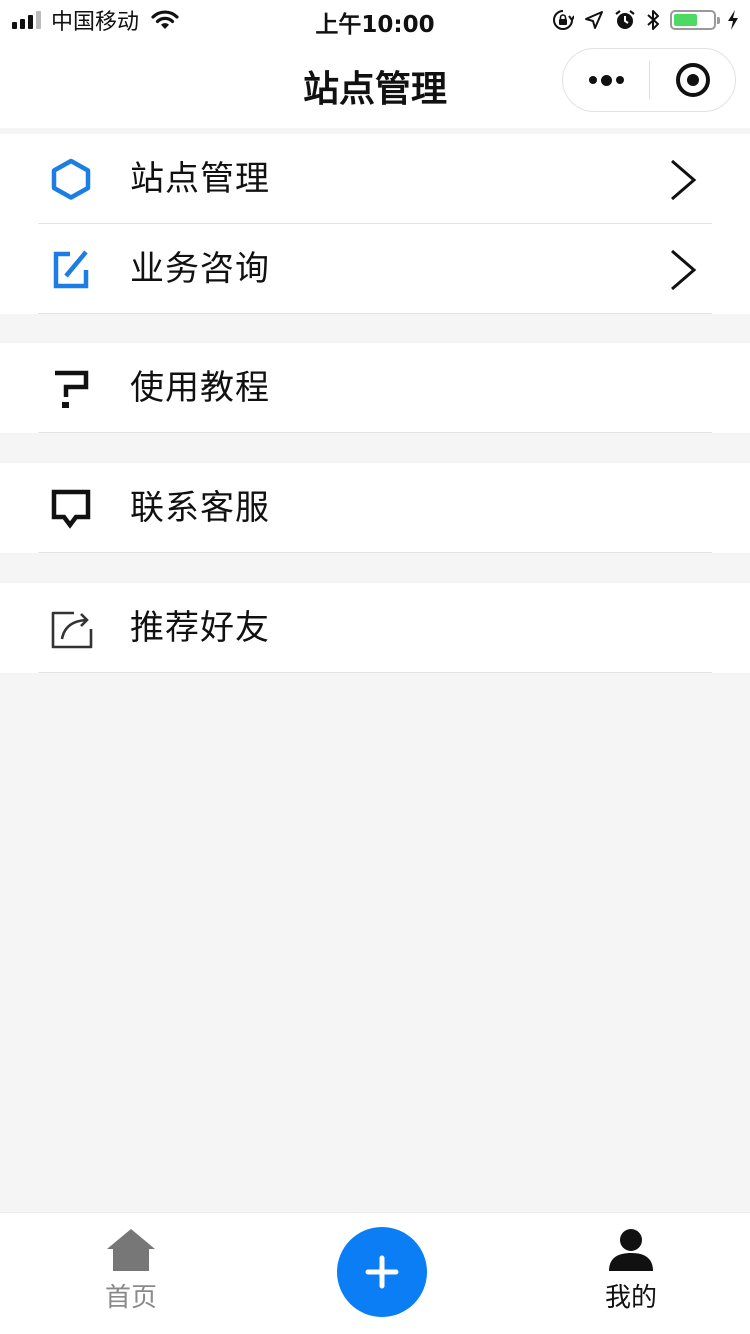 The image size is (750, 1334). Describe the element at coordinates (733, 20) in the screenshot. I see `charging-bolt-icon` at that location.